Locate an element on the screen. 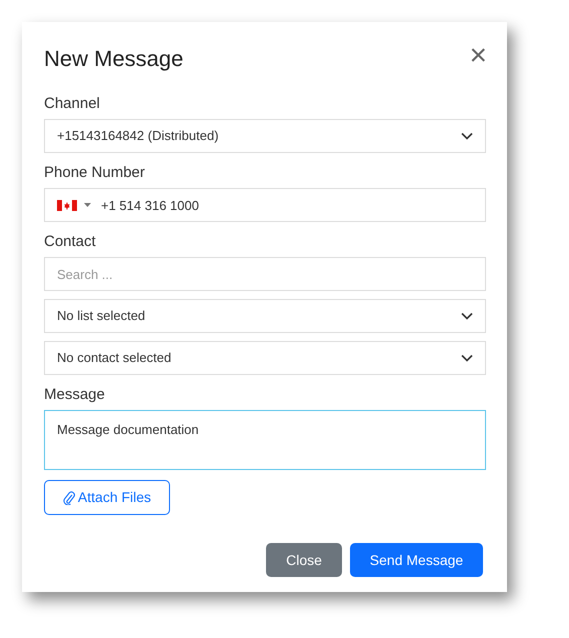 Image resolution: width=569 pixels, height=638 pixels. phone-field: +1 514 316 1000 is located at coordinates (265, 205).